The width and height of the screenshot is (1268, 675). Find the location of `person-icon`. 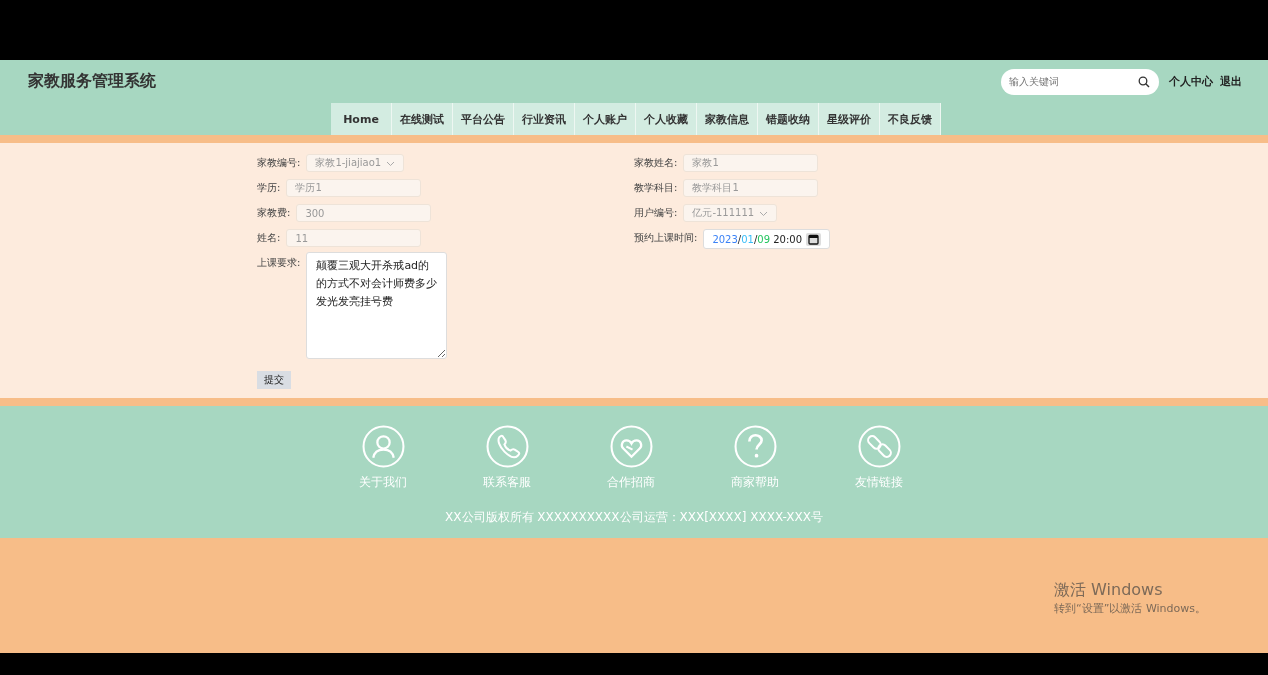

person-icon is located at coordinates (383, 446).